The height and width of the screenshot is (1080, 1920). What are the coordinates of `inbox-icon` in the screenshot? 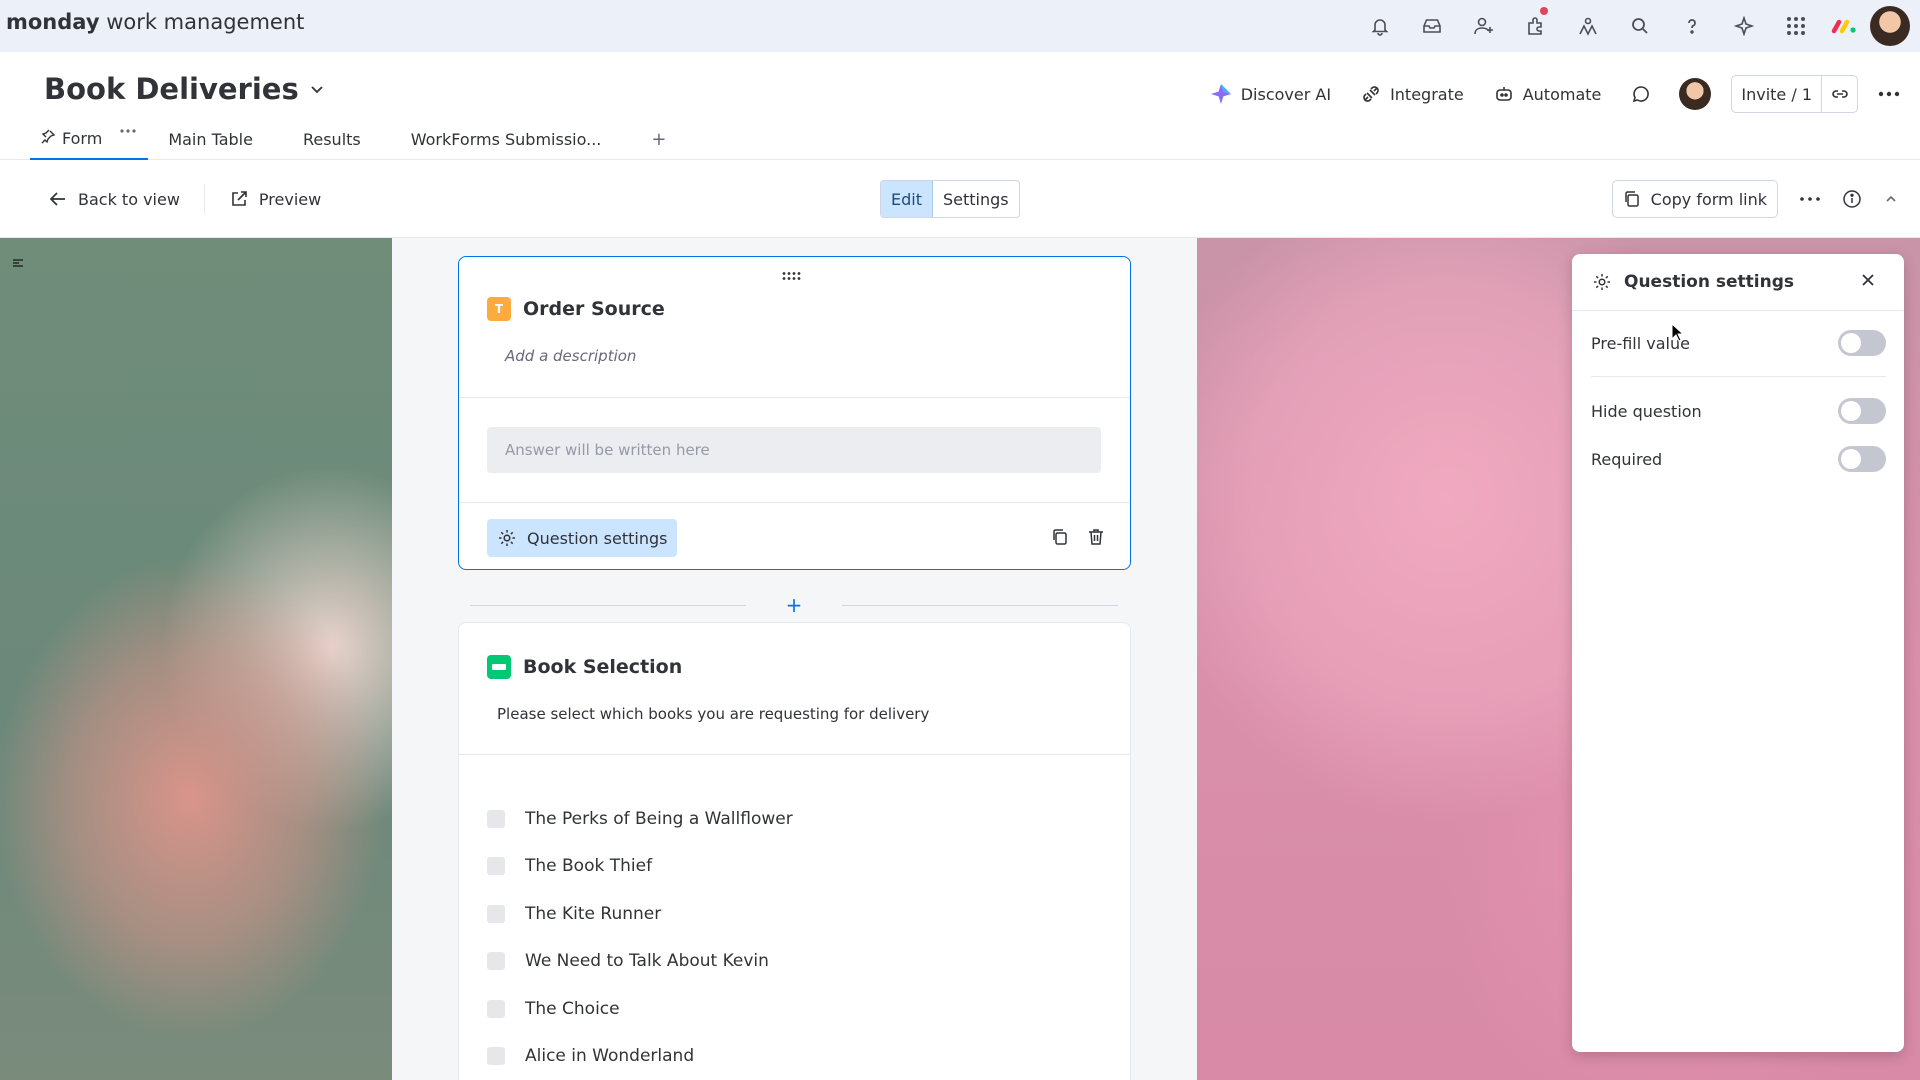 It's located at (1432, 26).